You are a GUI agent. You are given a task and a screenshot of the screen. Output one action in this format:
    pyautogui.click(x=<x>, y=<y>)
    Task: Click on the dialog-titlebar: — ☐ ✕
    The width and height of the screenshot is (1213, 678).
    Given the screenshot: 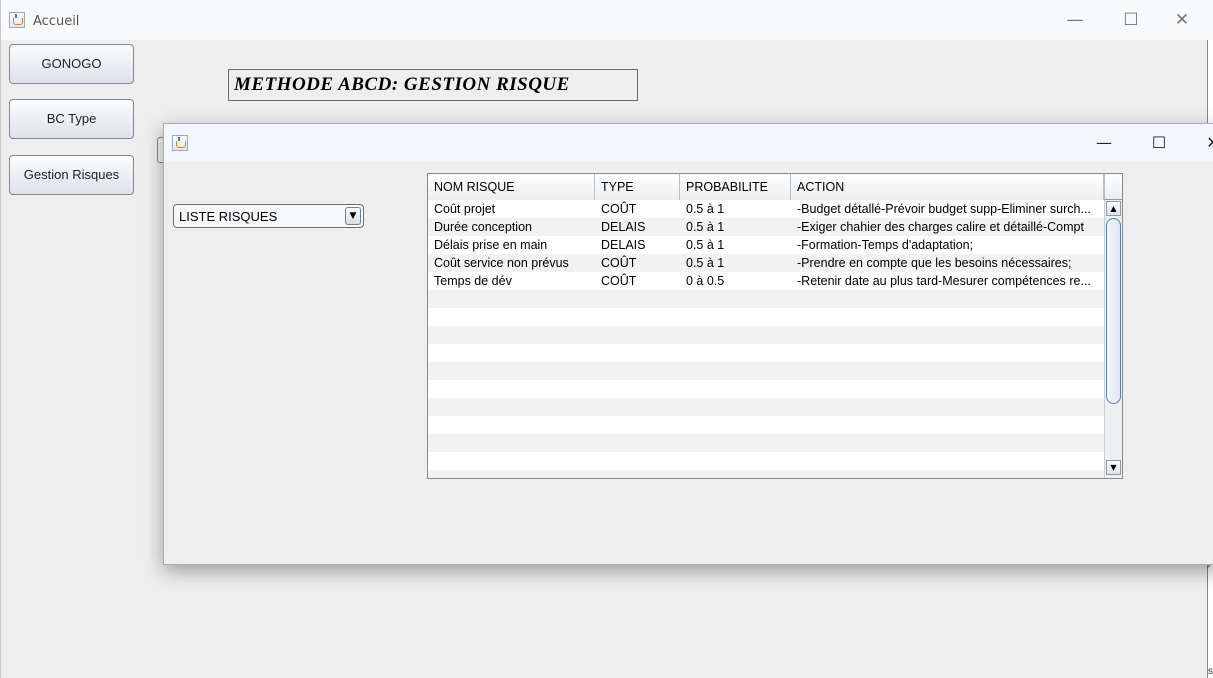 What is the action you would take?
    pyautogui.click(x=688, y=143)
    